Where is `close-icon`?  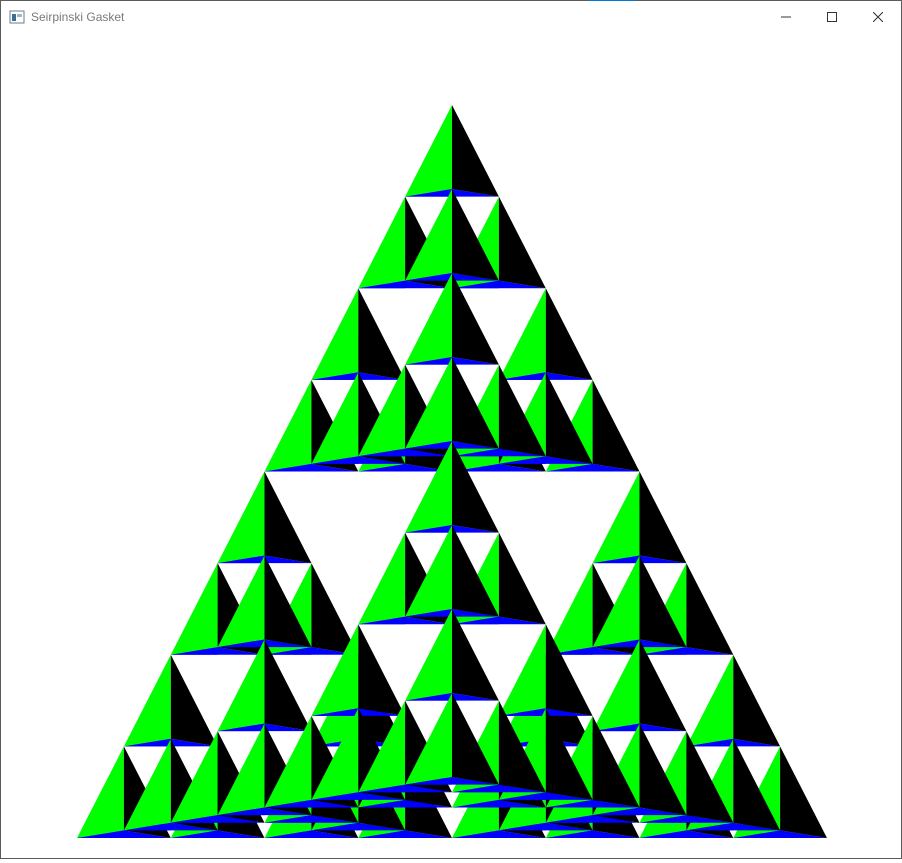 close-icon is located at coordinates (878, 16).